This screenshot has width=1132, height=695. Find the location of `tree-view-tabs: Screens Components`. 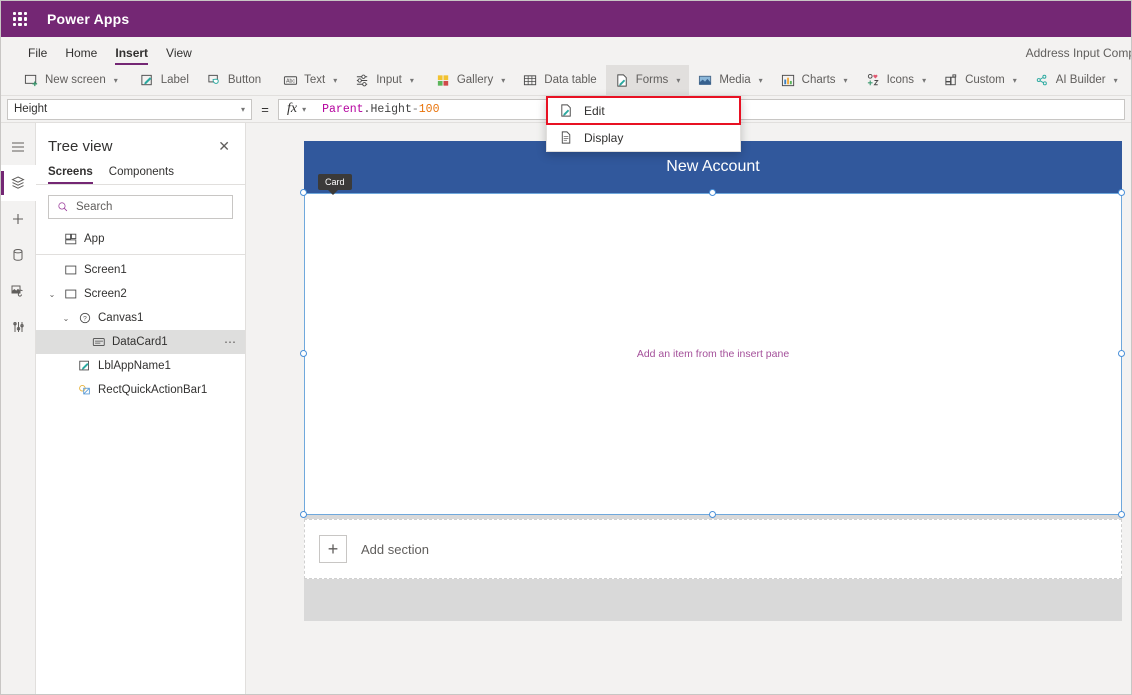

tree-view-tabs: Screens Components is located at coordinates (140, 174).